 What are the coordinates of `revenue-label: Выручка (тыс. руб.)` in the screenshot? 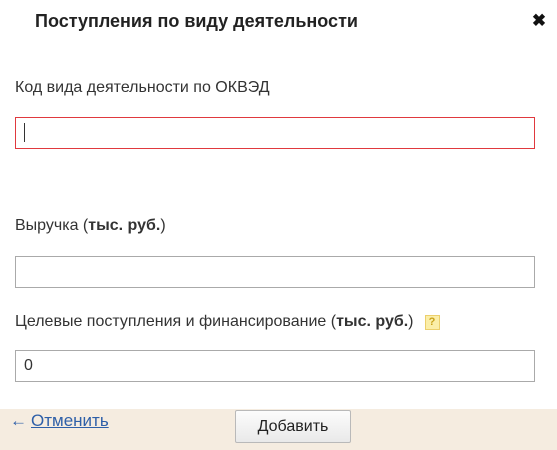 It's located at (90, 225).